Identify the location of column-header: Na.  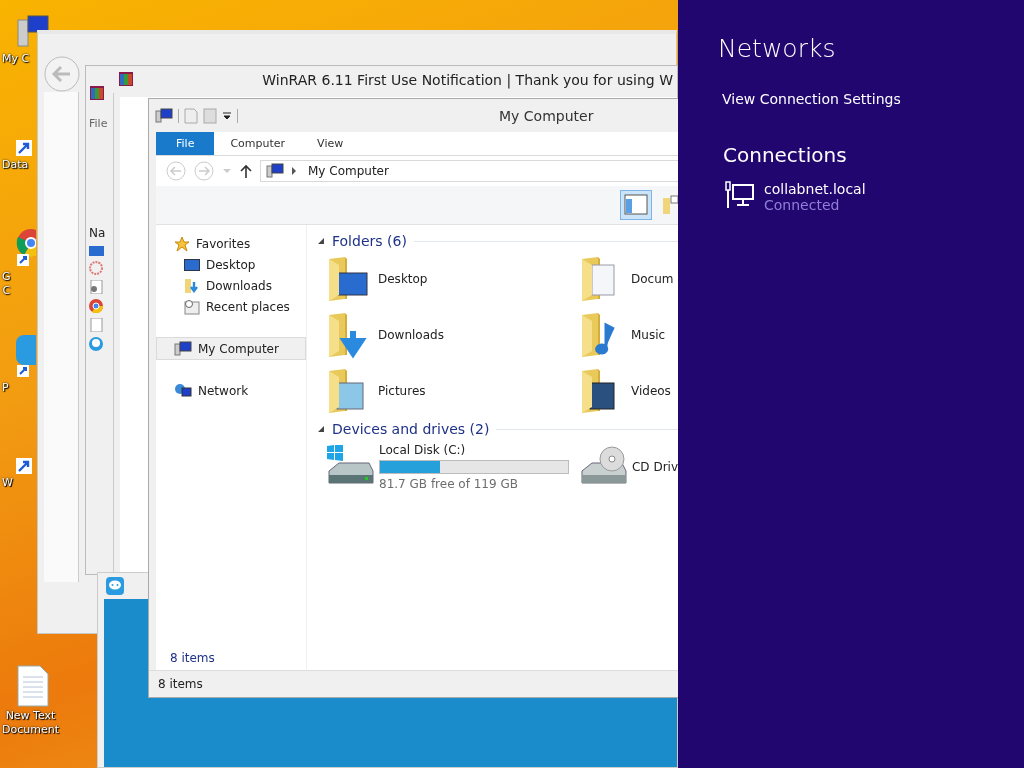
(97, 233).